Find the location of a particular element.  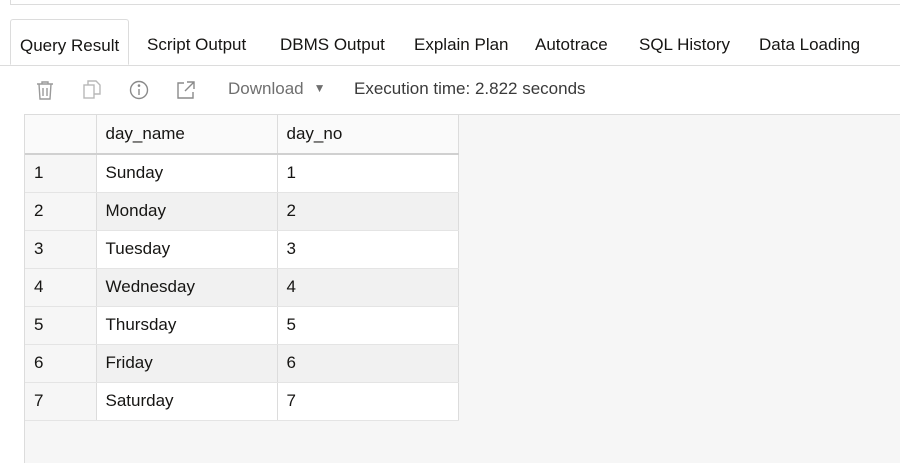

row-number: 6 is located at coordinates (61, 363).